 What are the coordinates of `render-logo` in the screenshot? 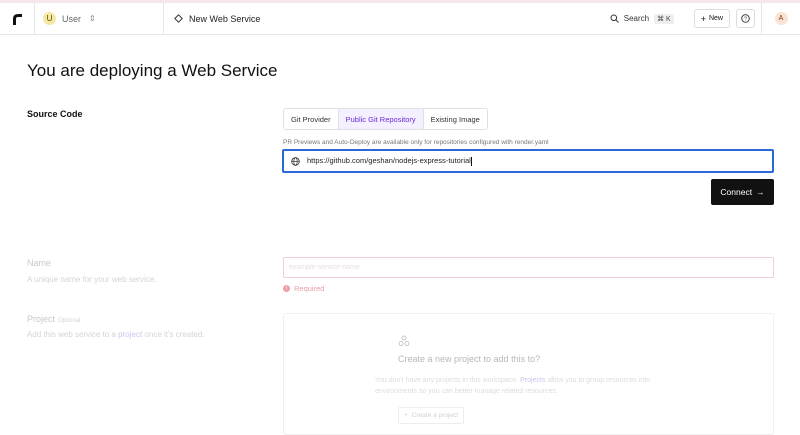 It's located at (17, 18).